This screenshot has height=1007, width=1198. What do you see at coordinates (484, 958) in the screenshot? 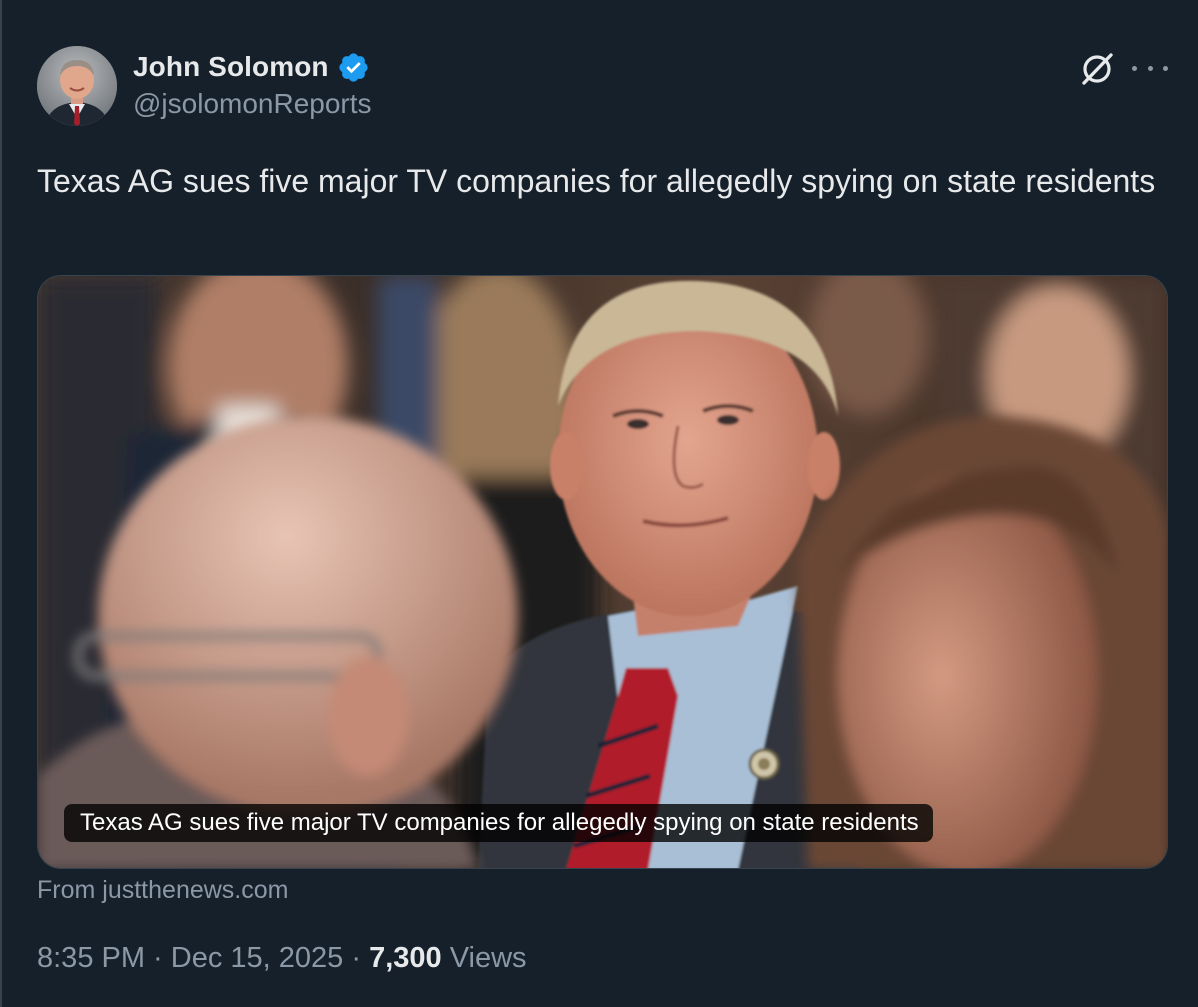
I see `views-label: Views` at bounding box center [484, 958].